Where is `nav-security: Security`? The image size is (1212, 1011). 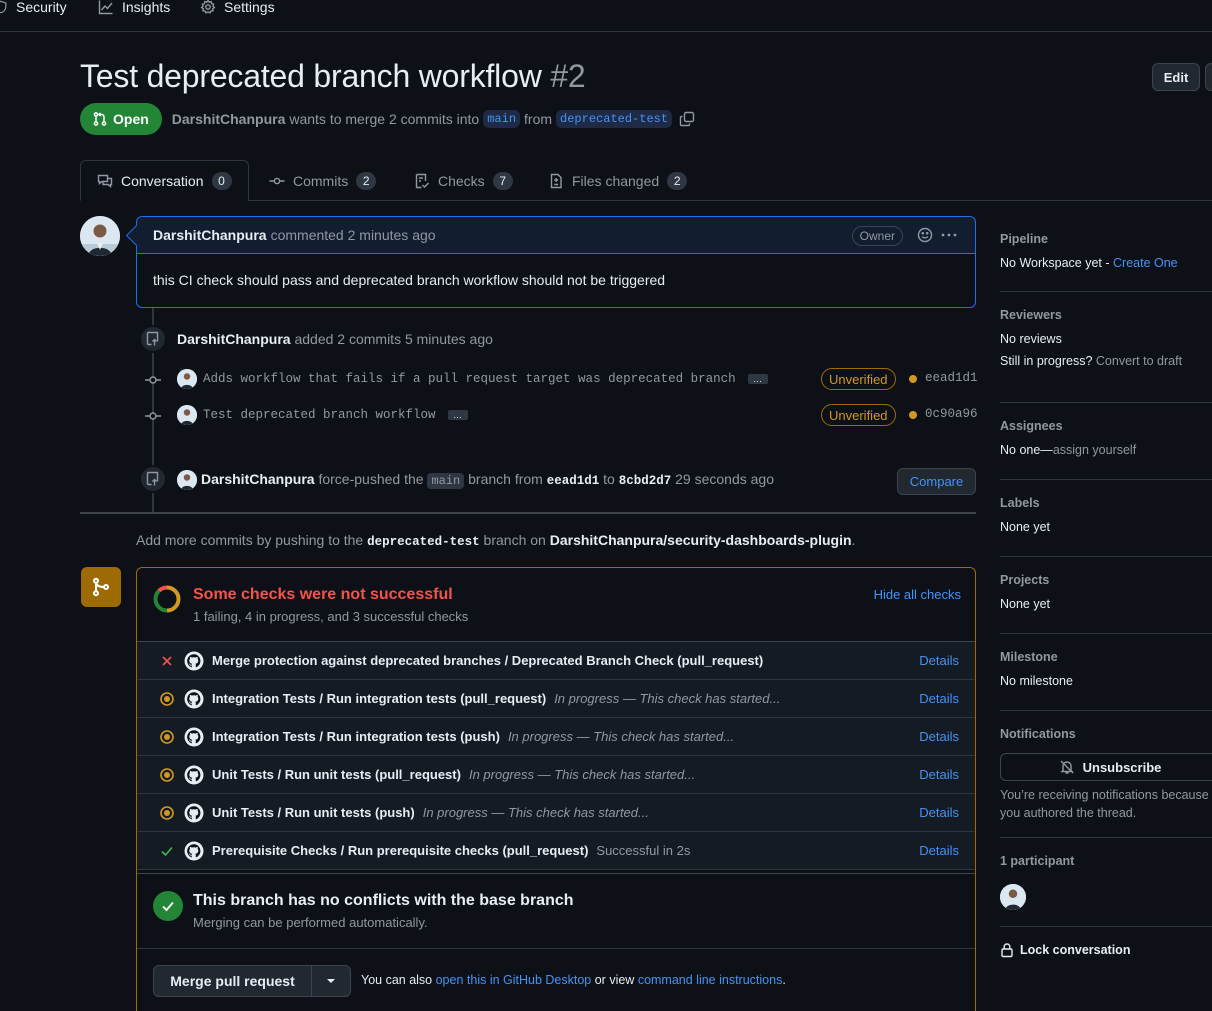 nav-security: Security is located at coordinates (33, 9).